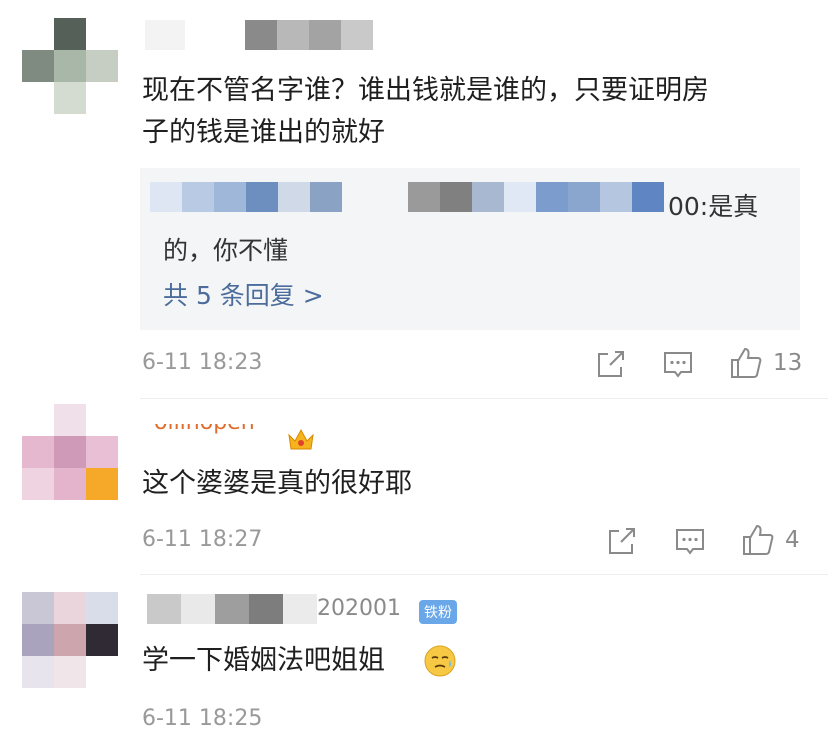 Image resolution: width=828 pixels, height=731 pixels. What do you see at coordinates (301, 439) in the screenshot?
I see `crown-icon` at bounding box center [301, 439].